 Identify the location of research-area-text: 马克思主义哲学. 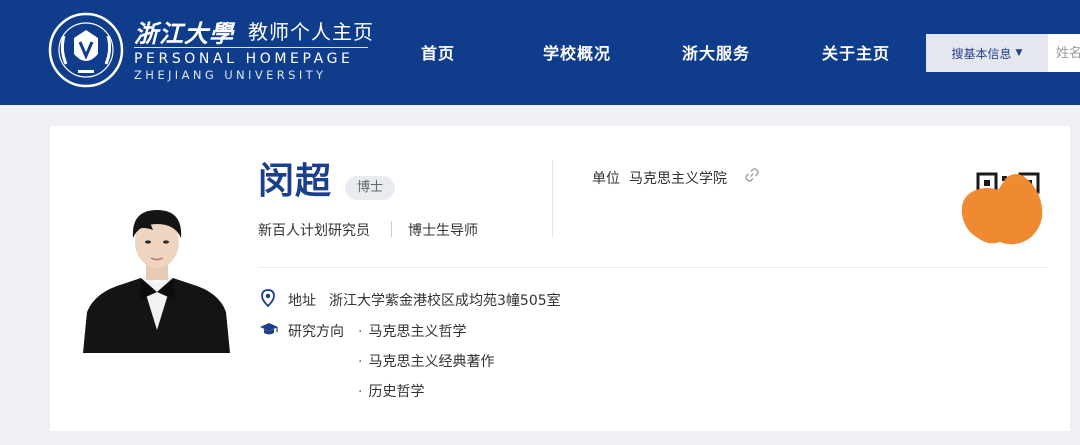
(417, 332).